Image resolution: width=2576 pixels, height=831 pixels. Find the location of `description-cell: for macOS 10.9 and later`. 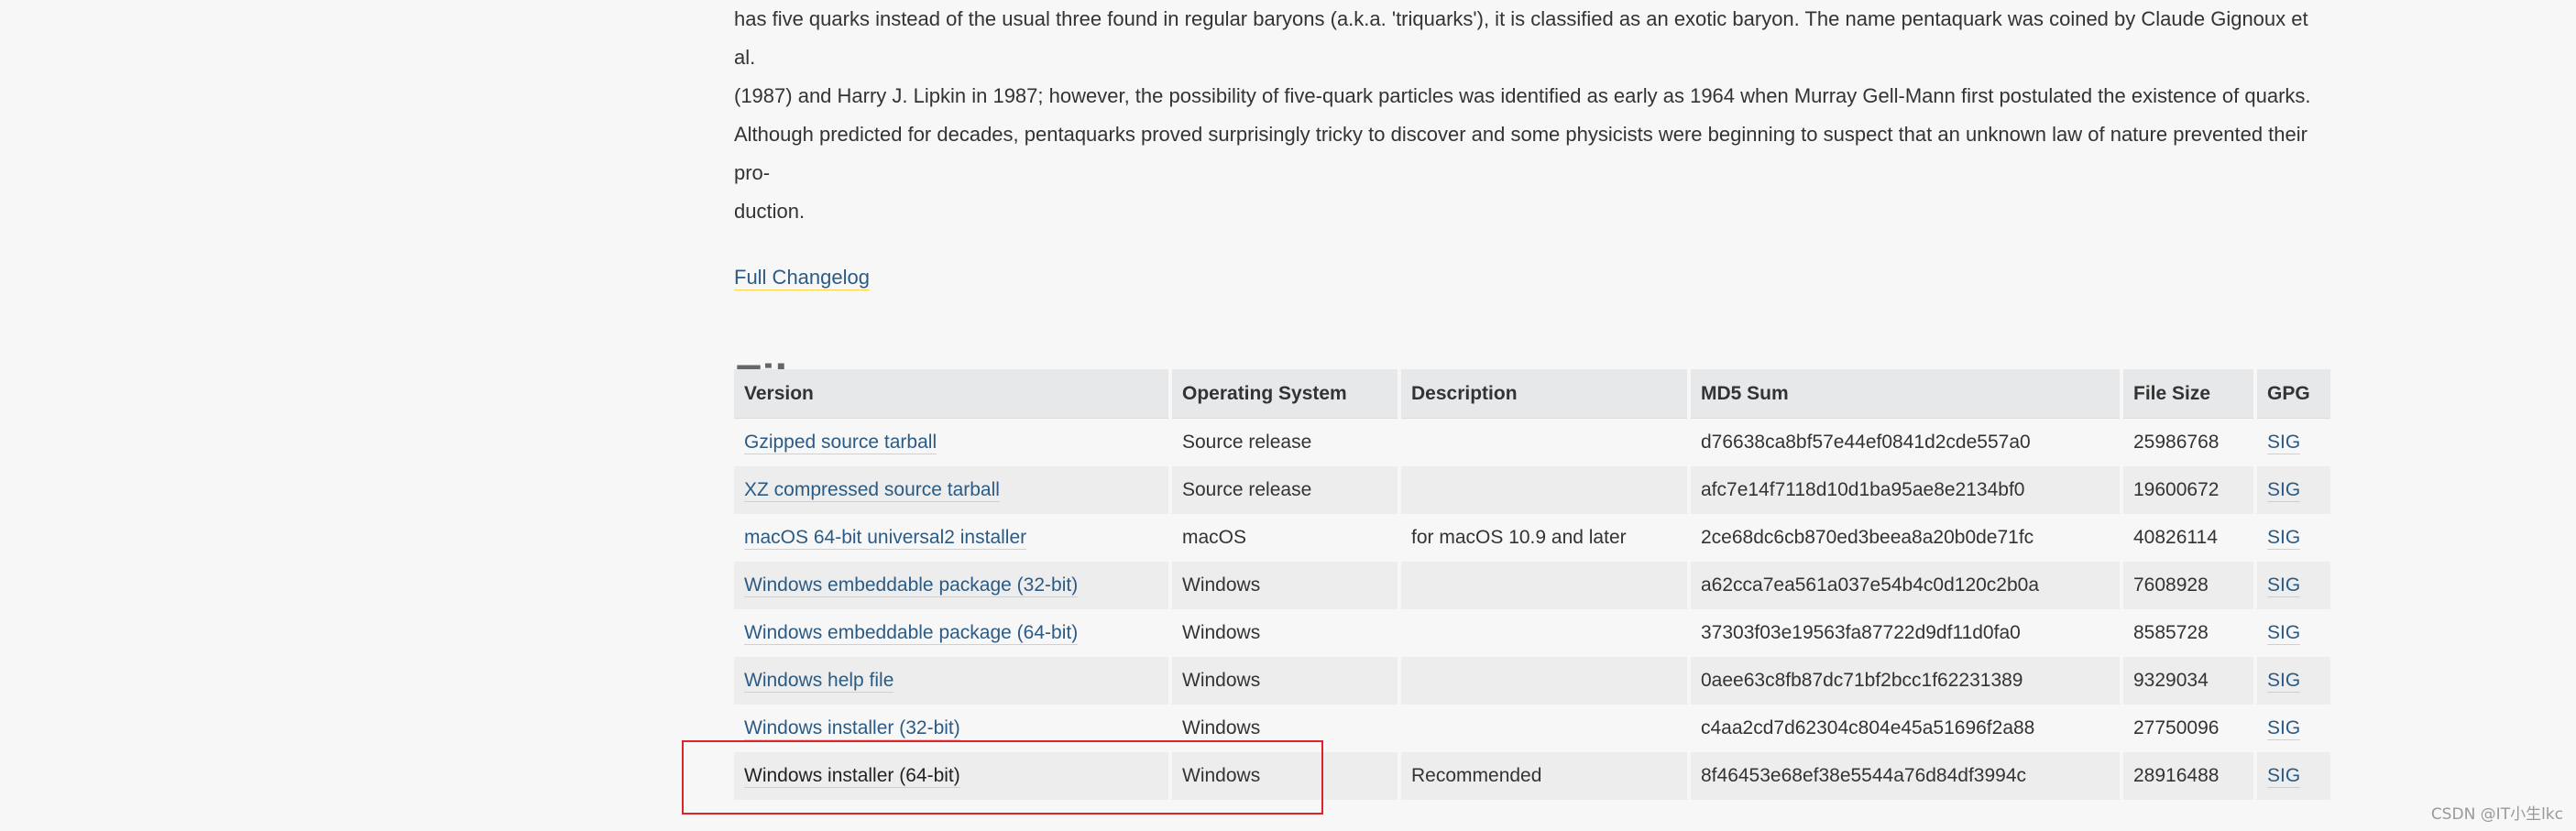

description-cell: for macOS 10.9 and later is located at coordinates (1544, 538).